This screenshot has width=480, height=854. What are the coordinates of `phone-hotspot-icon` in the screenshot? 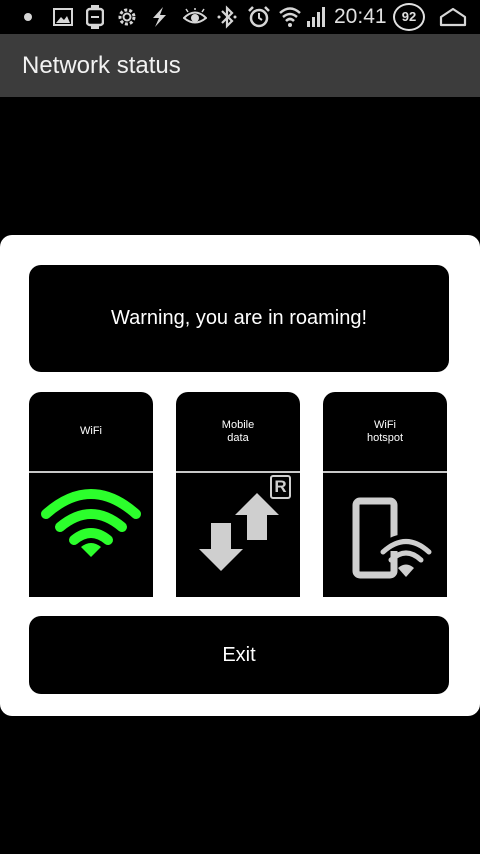 It's located at (385, 535).